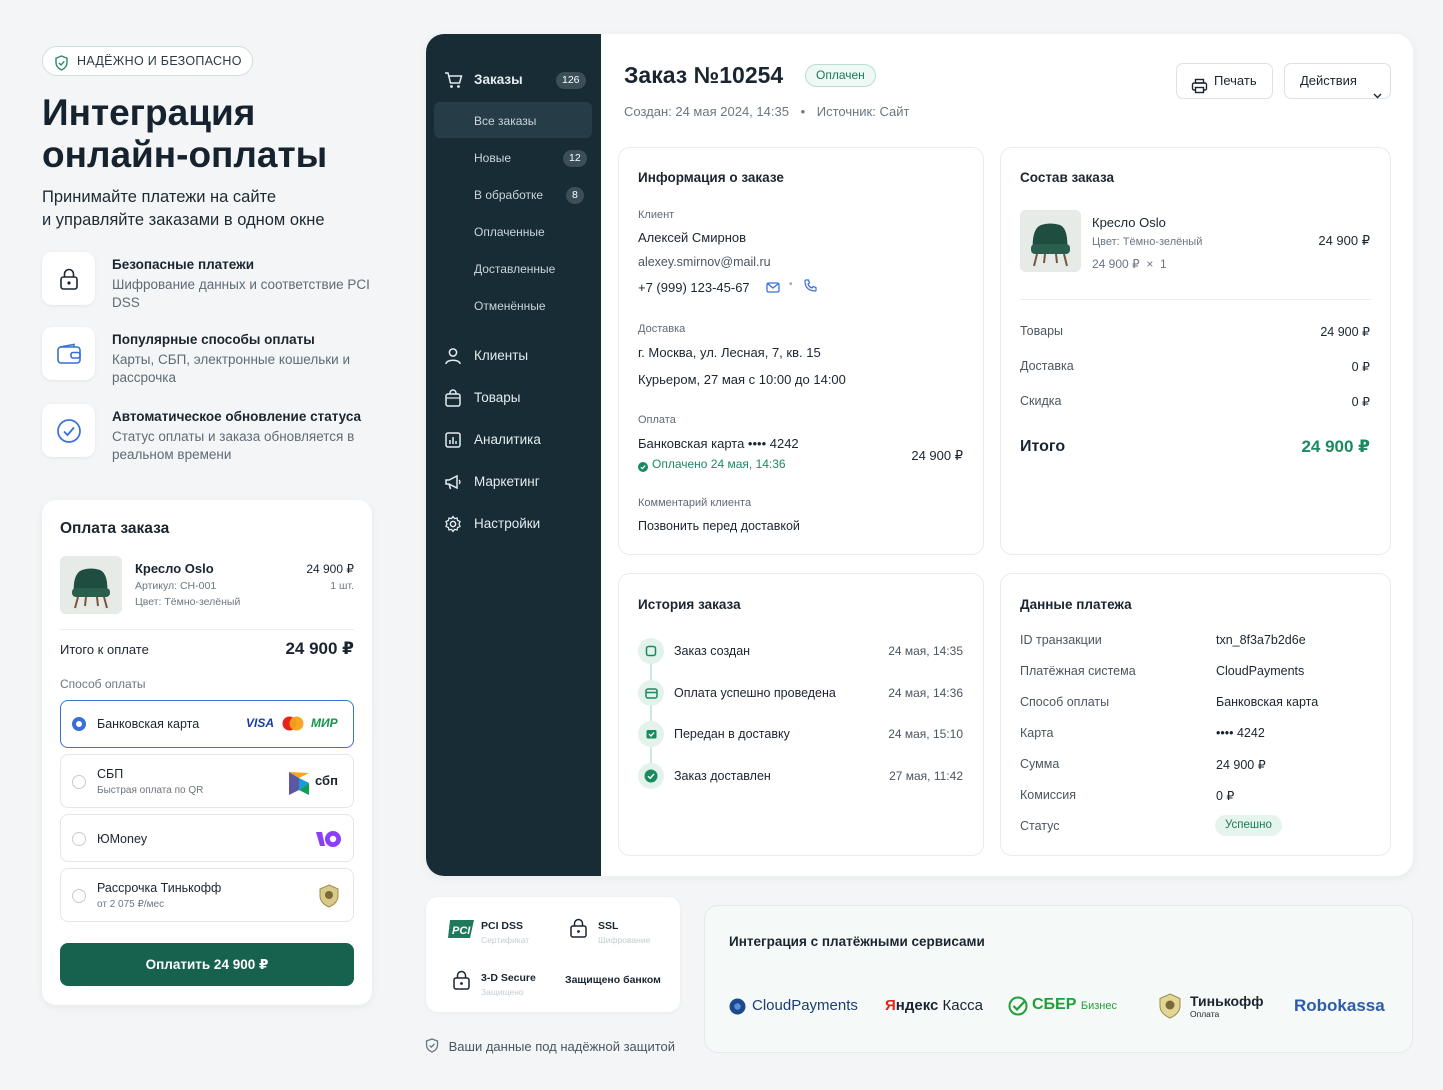 The image size is (1443, 1090). I want to click on timeline-dot-delivered, so click(651, 776).